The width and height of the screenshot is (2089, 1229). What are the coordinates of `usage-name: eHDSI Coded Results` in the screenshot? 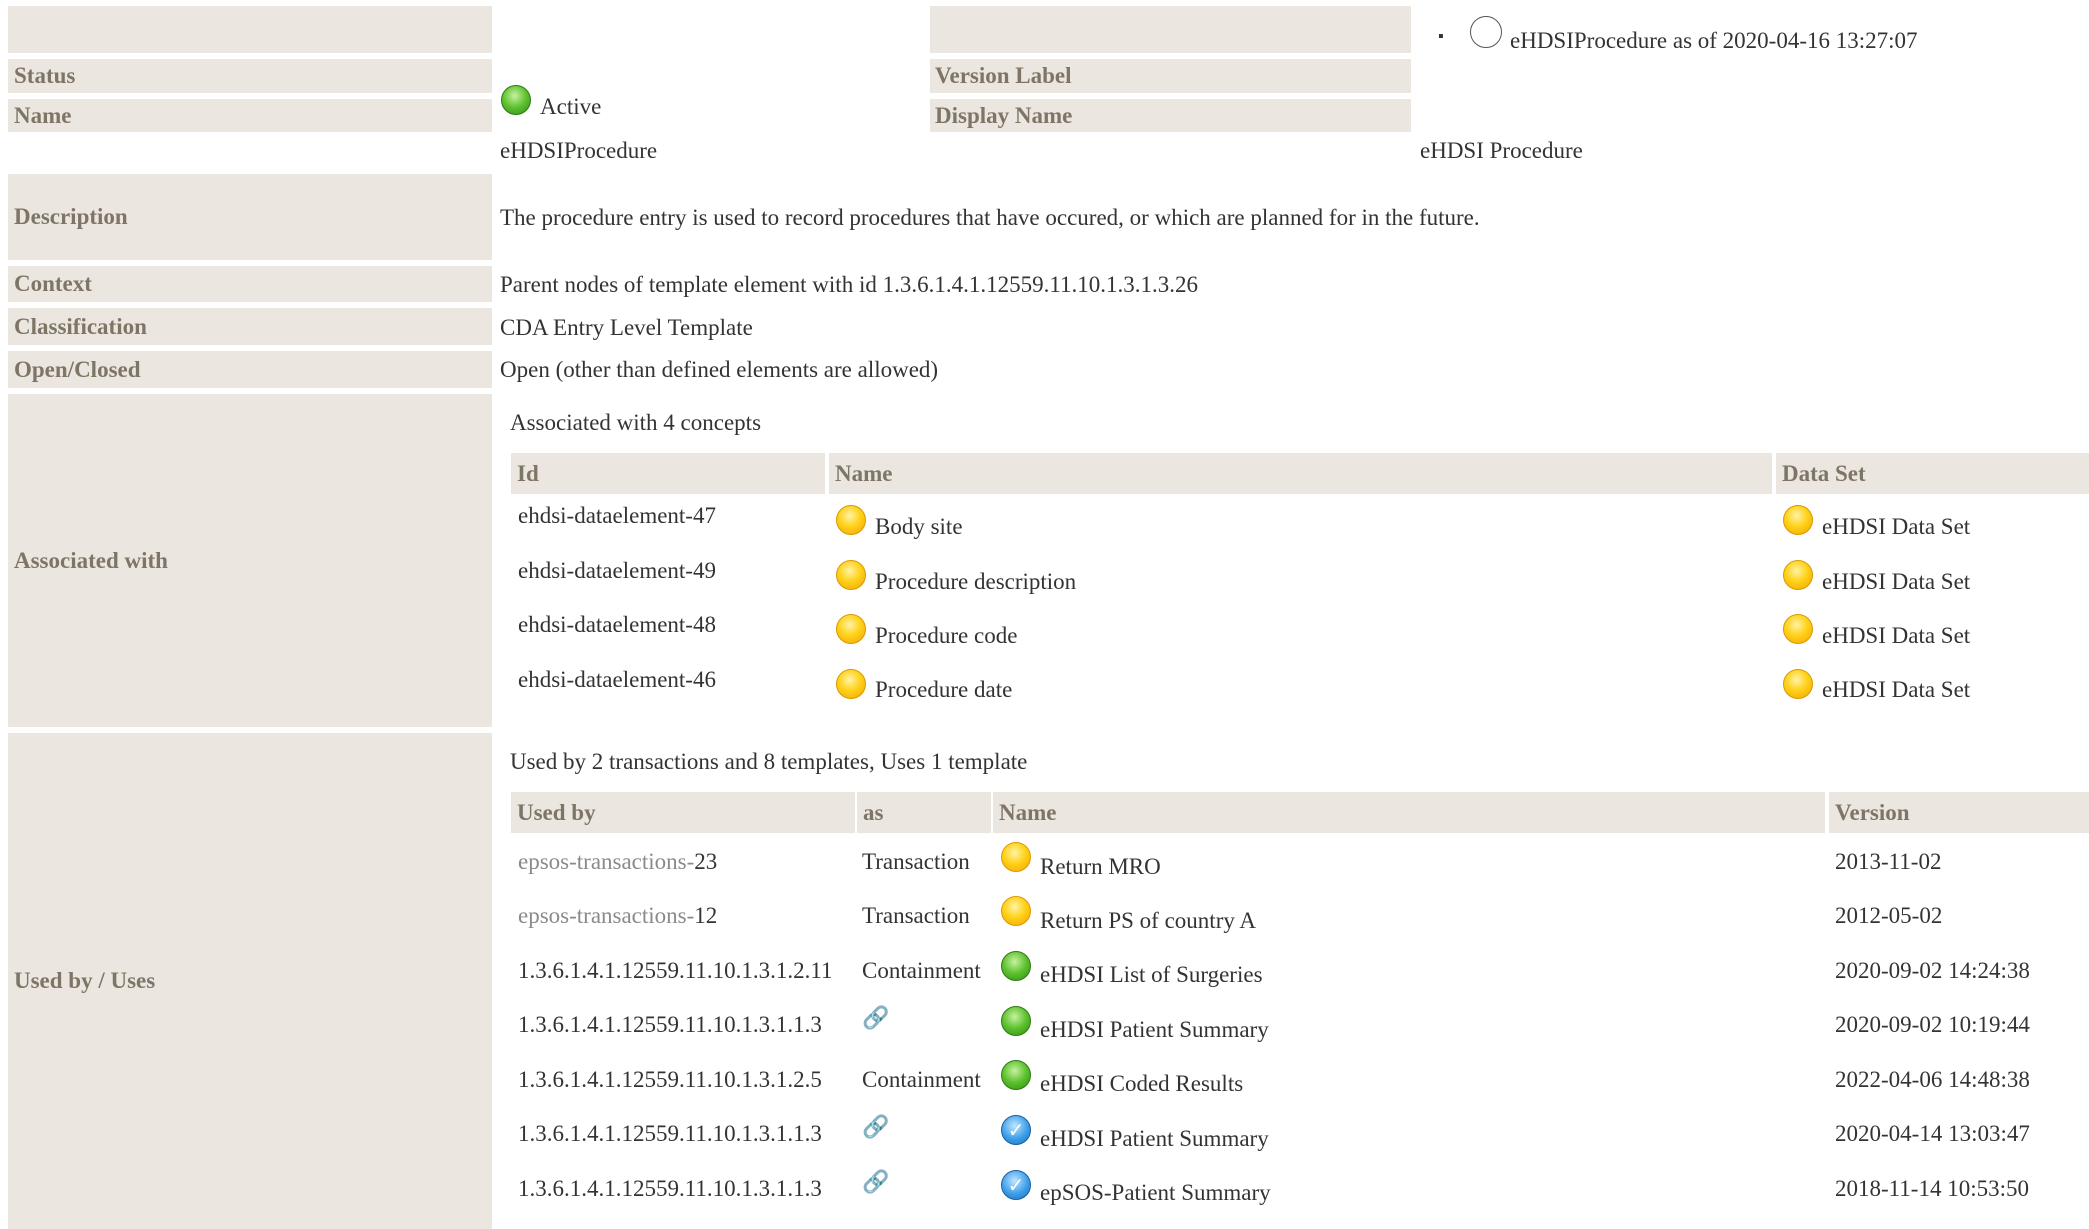 It's located at (1141, 1084).